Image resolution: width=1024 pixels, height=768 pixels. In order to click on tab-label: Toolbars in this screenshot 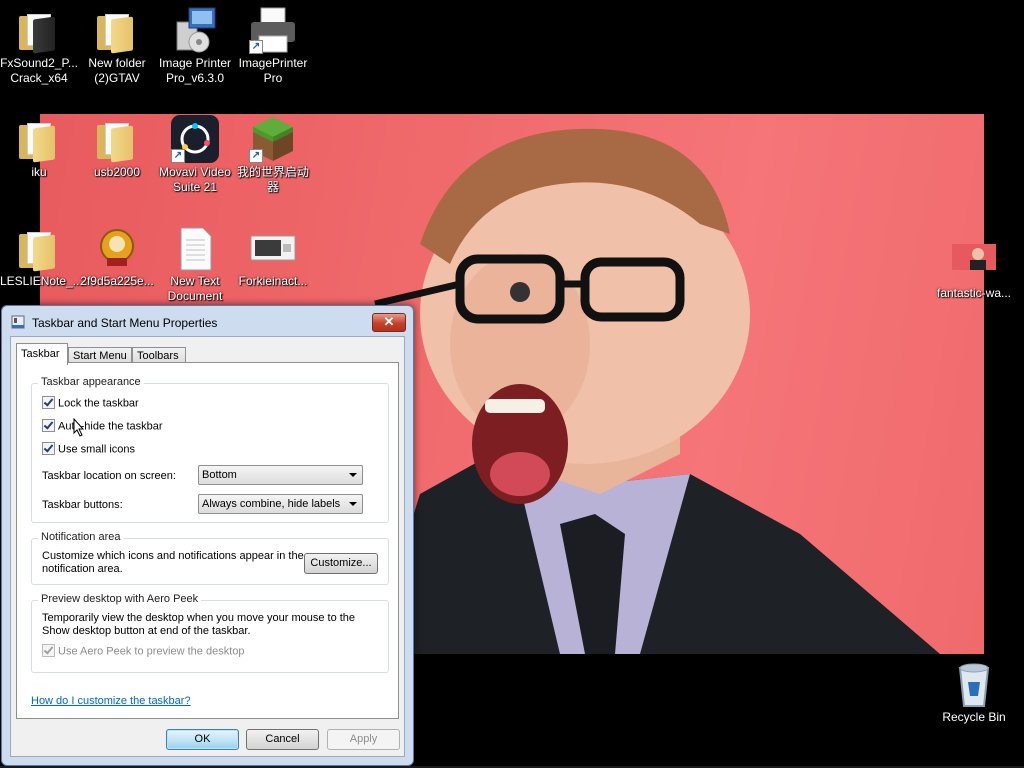, I will do `click(158, 356)`.